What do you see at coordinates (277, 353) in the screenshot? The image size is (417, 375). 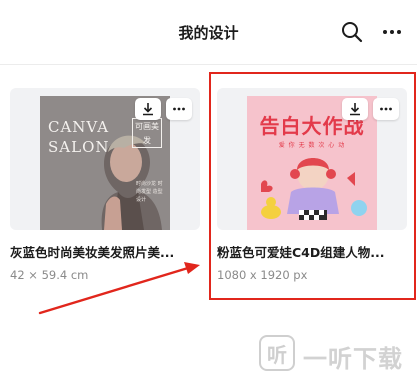 I see `watermark-mark: 听` at bounding box center [277, 353].